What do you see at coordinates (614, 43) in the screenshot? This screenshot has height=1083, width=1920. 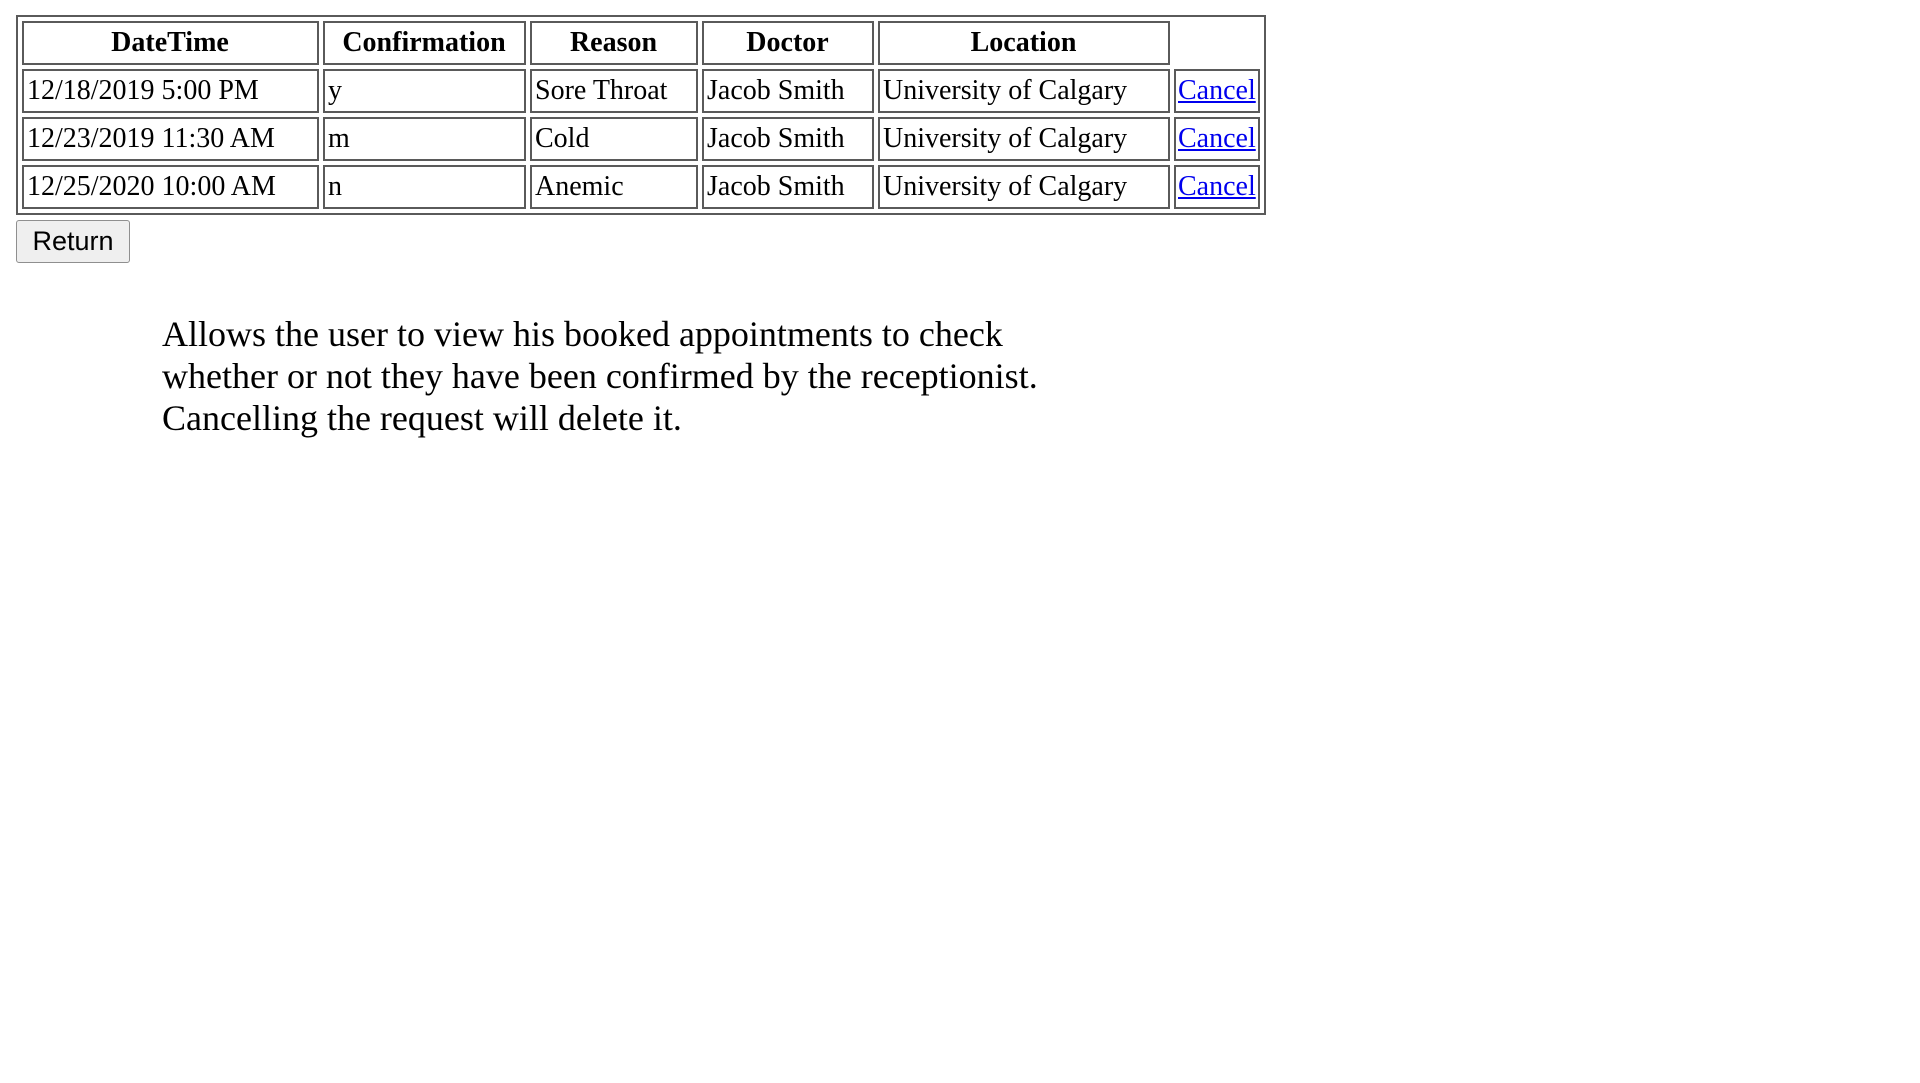 I see `header-reason: Reason` at bounding box center [614, 43].